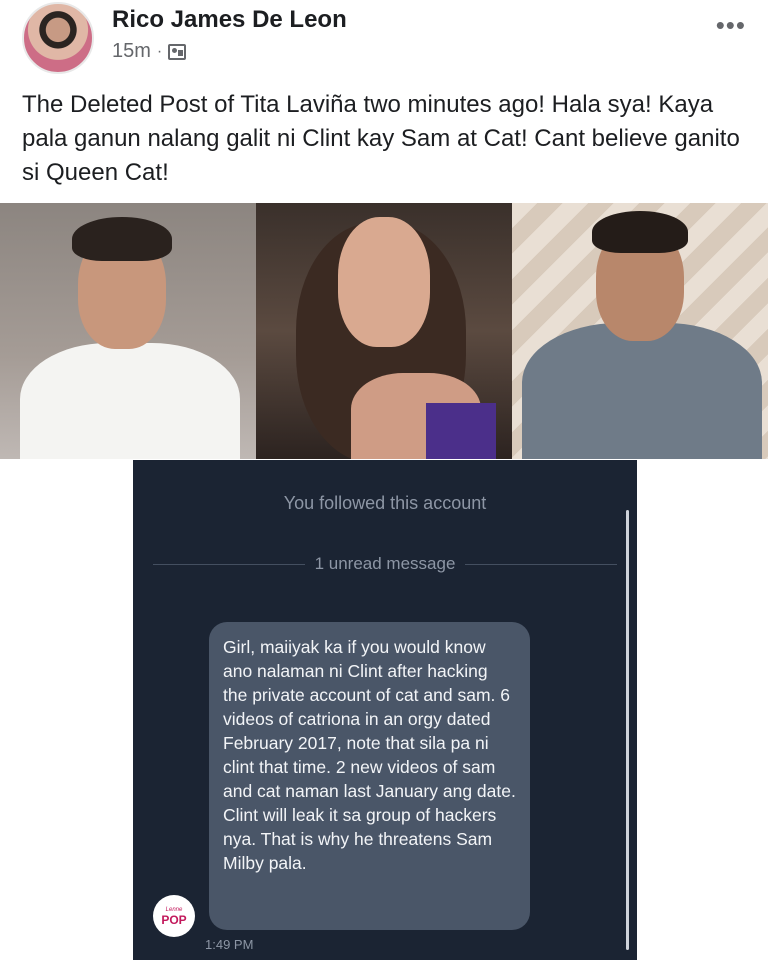 This screenshot has height=960, width=768. I want to click on author-avatar, so click(58, 38).